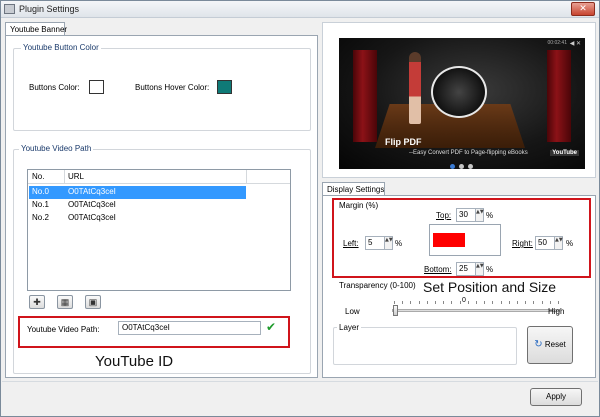 This screenshot has width=600, height=417. I want to click on margin-right-spinner: ▲▼, so click(559, 243).